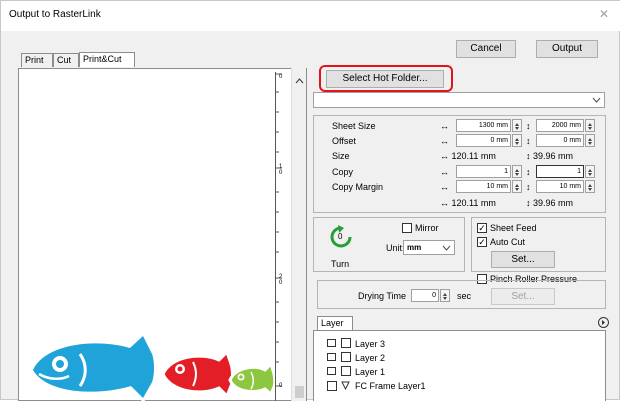  I want to click on sheet-height-input: 2000 mm, so click(560, 125).